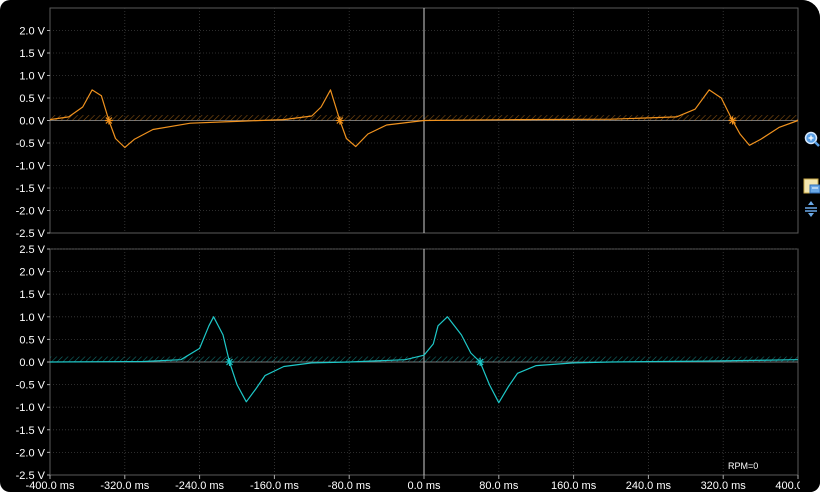 Image resolution: width=828 pixels, height=497 pixels. I want to click on y-tick-label: -2.5 V, so click(31, 234).